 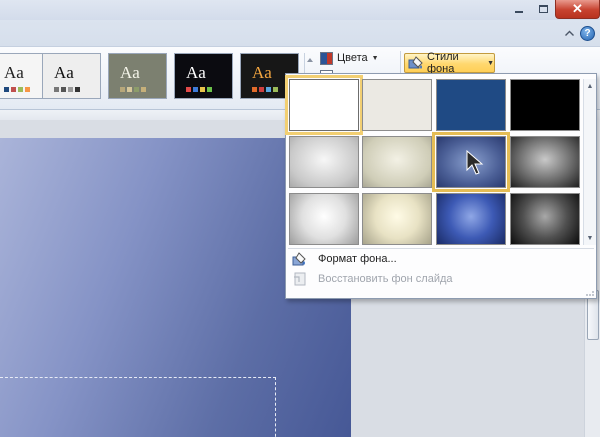 I want to click on theme-colors-label: Цвета, so click(x=352, y=58).